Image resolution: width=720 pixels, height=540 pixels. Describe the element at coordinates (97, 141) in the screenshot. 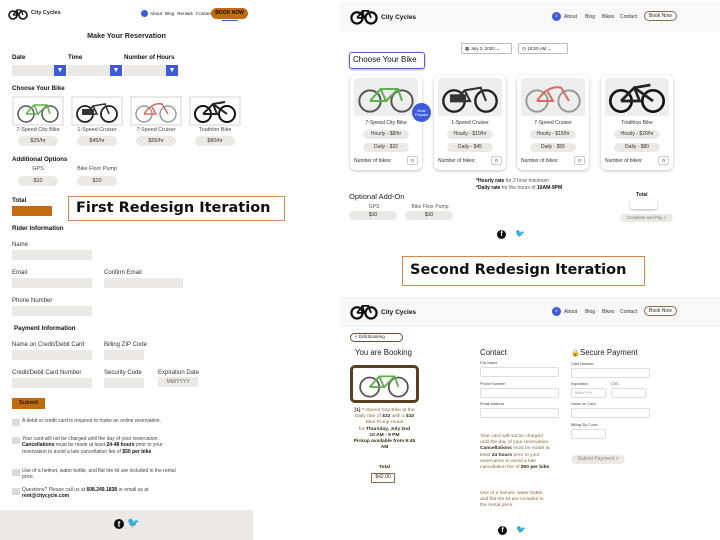

I see `bike-price: $45/hr` at that location.